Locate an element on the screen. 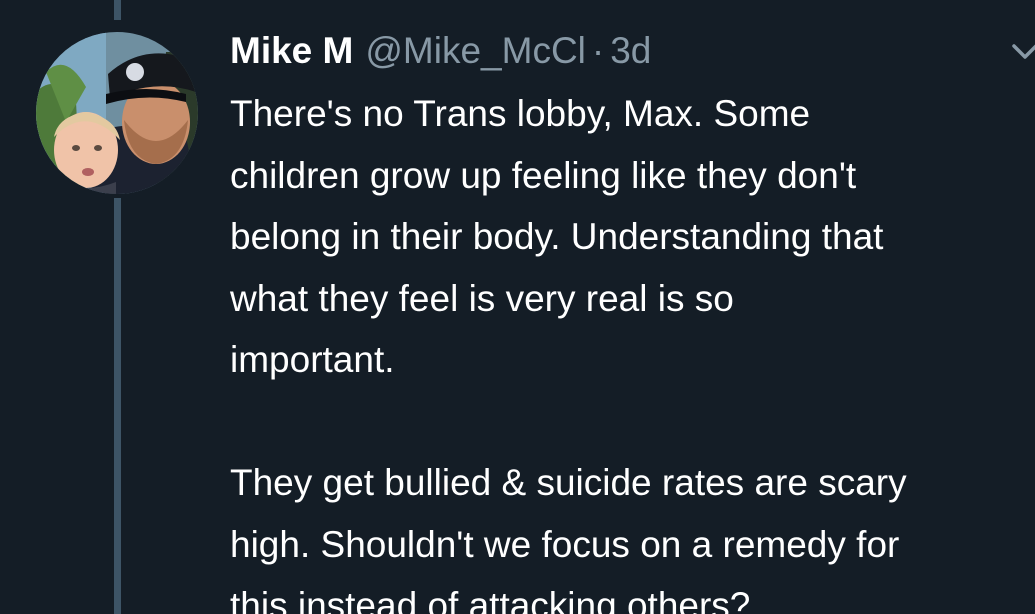 The width and height of the screenshot is (1035, 614). avatar-photo is located at coordinates (117, 113).